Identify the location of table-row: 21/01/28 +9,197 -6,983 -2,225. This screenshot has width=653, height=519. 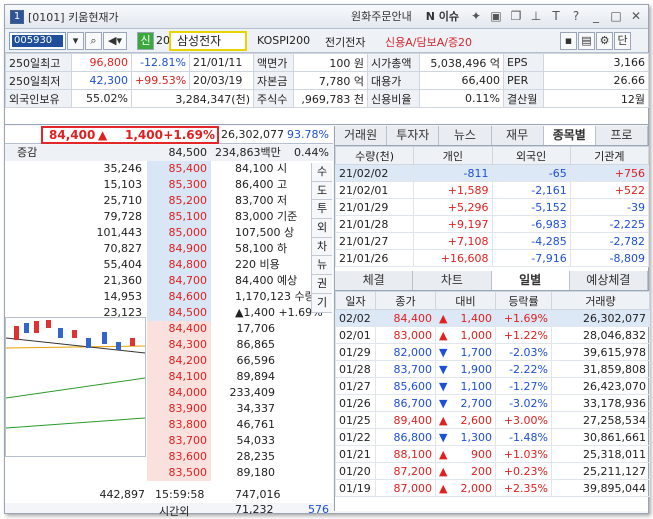
(492, 224).